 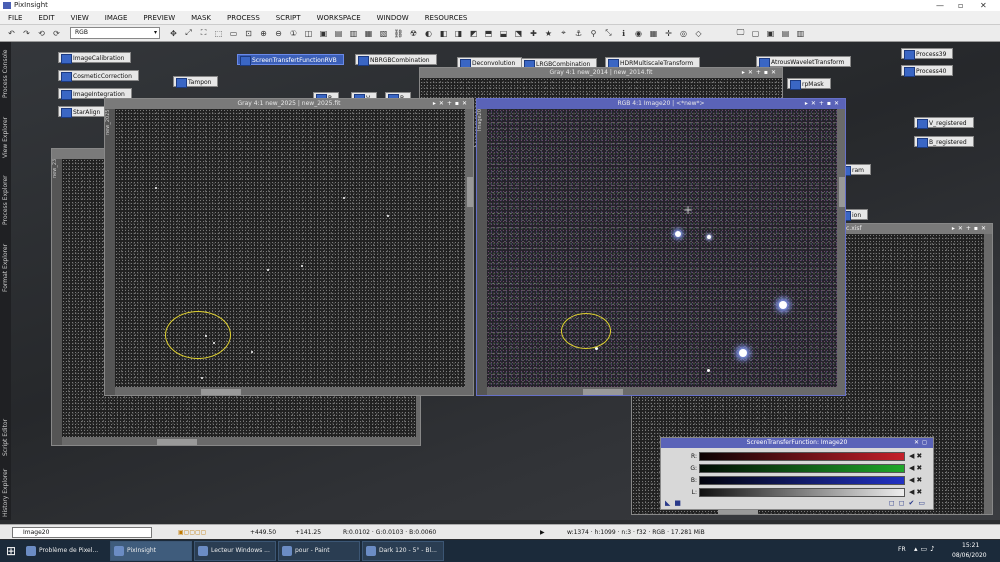 What do you see at coordinates (488, 33) in the screenshot?
I see `preview-new-icon: ⬒` at bounding box center [488, 33].